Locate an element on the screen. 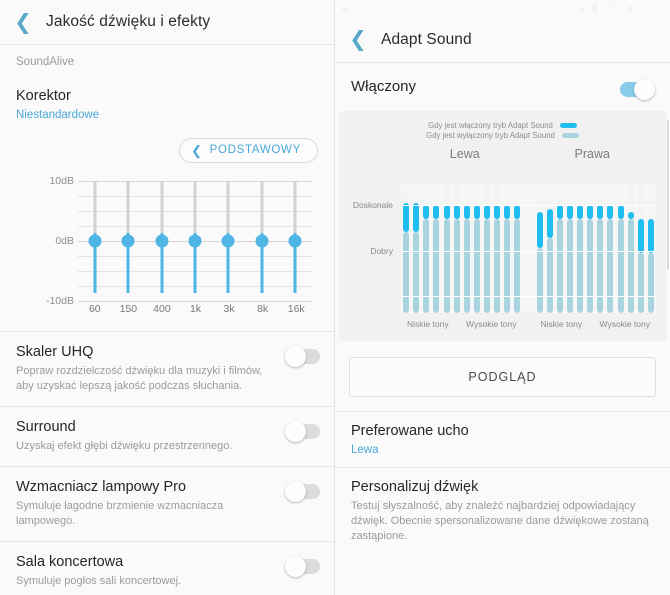 The width and height of the screenshot is (670, 595). page-title: Adapt Sound is located at coordinates (426, 39).